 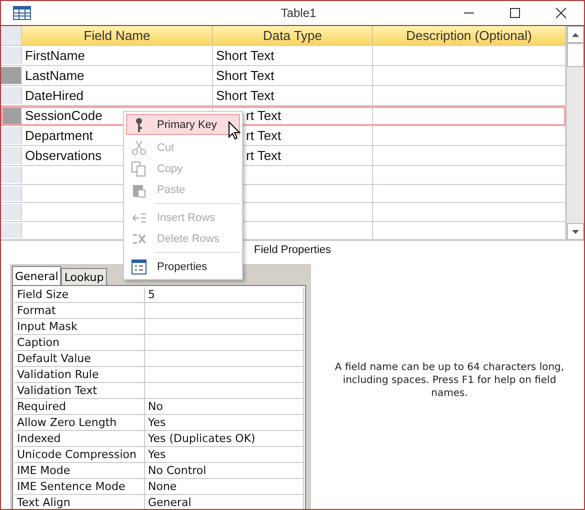 What do you see at coordinates (575, 232) in the screenshot?
I see `scroll-down-icon` at bounding box center [575, 232].